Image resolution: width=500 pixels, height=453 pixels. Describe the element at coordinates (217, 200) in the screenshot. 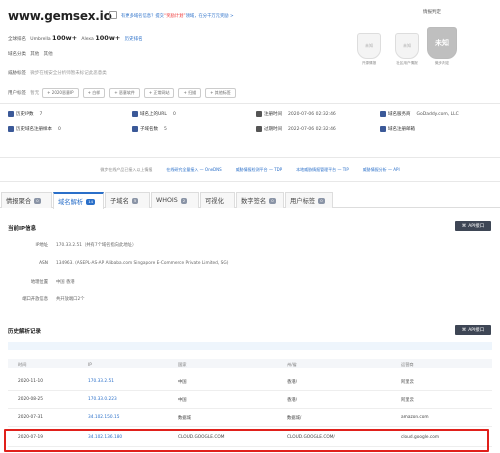

I see `tab-visual: 可视化` at that location.